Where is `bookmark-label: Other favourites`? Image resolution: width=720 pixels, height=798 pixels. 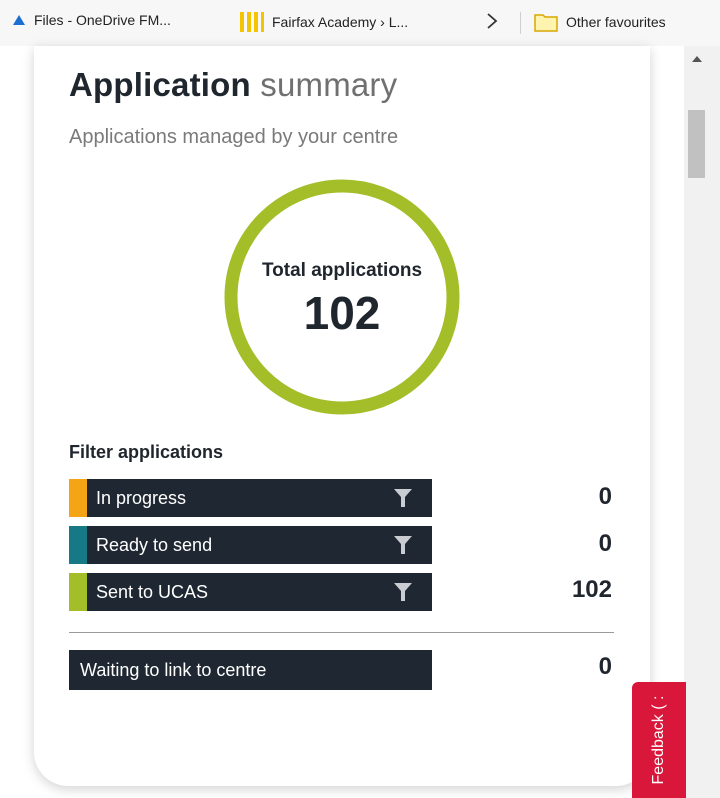
bookmark-label: Other favourites is located at coordinates (616, 22).